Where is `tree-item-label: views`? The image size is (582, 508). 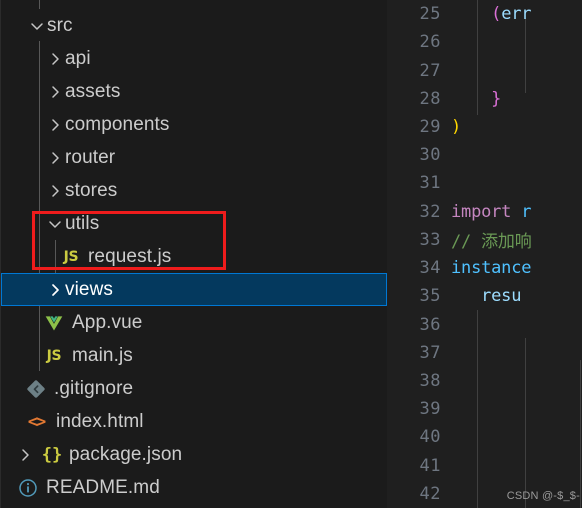 tree-item-label: views is located at coordinates (89, 289).